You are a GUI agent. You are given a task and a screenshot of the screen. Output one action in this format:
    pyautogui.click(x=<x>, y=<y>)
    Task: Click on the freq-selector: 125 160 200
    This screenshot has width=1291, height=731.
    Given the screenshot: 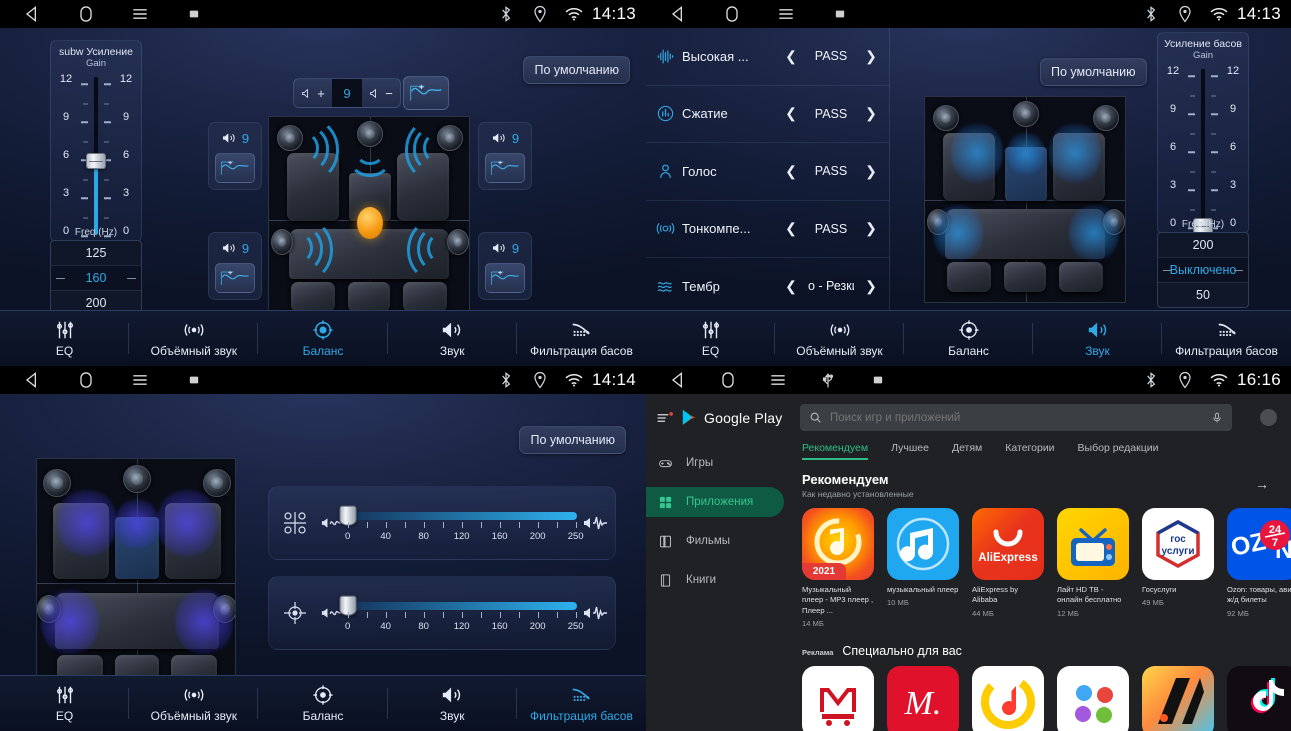 What is the action you would take?
    pyautogui.click(x=96, y=278)
    